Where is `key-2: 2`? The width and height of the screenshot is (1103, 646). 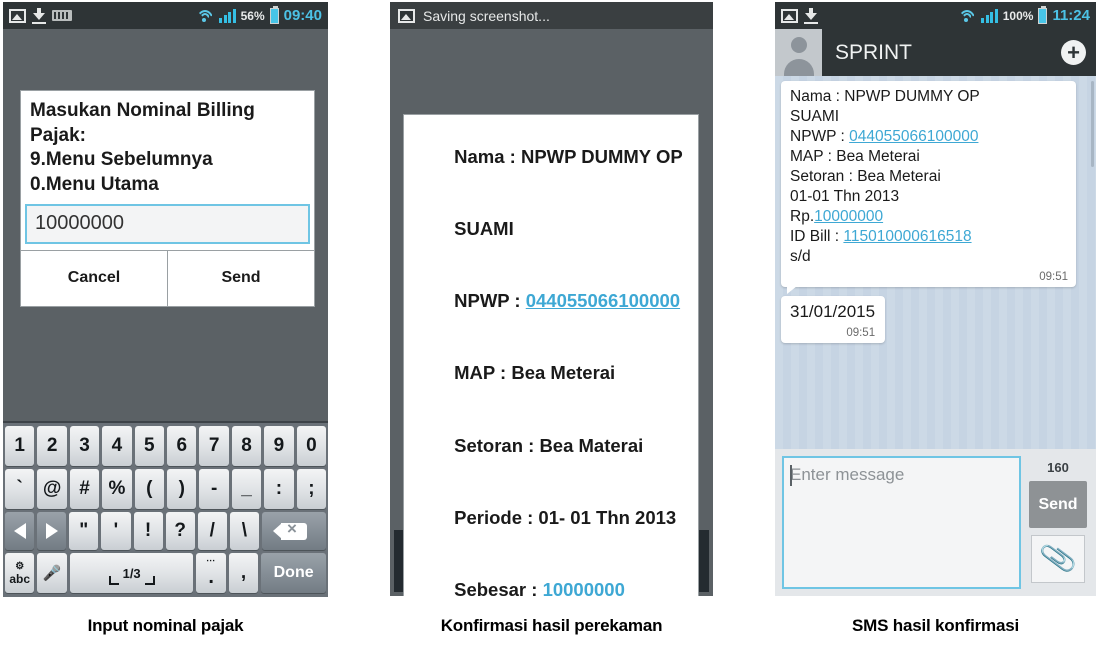 key-2: 2 is located at coordinates (52, 446).